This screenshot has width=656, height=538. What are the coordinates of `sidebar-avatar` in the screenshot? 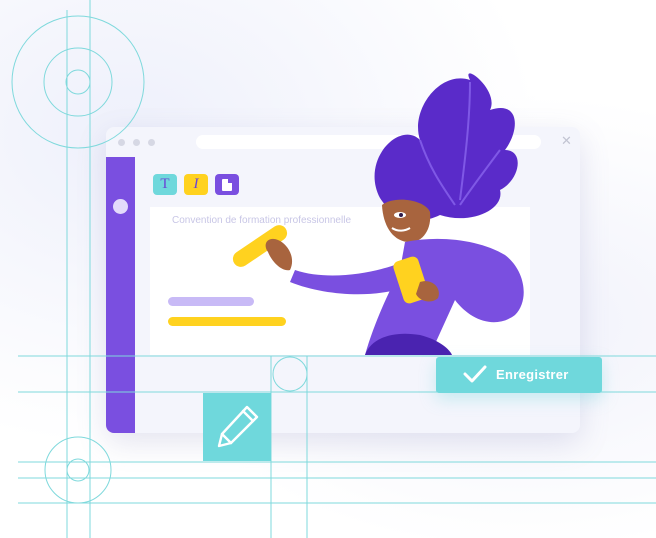 It's located at (120, 206).